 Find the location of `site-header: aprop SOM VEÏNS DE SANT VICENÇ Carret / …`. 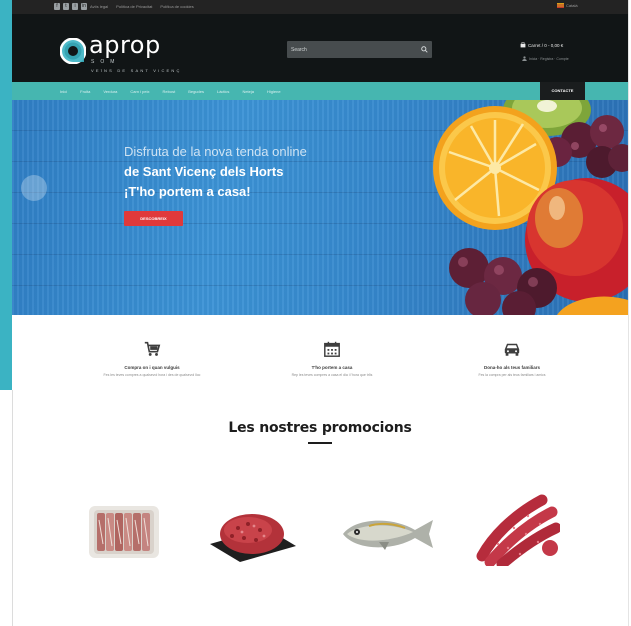

site-header: aprop SOM VEÏNS DE SANT VICENÇ Carret / … is located at coordinates (320, 48).